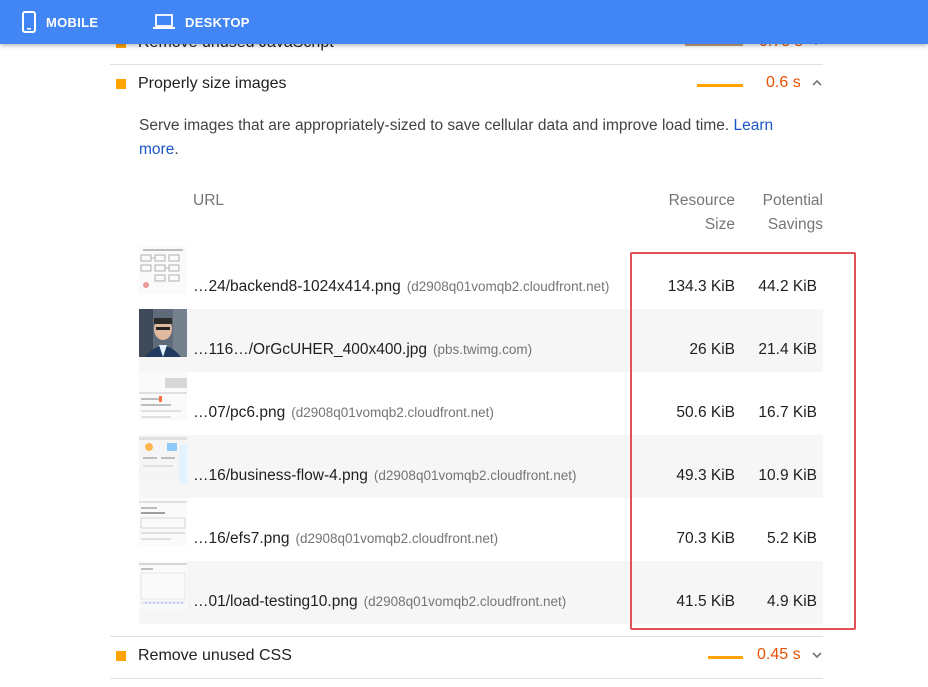  Describe the element at coordinates (792, 200) in the screenshot. I see `header-line: Potential` at that location.